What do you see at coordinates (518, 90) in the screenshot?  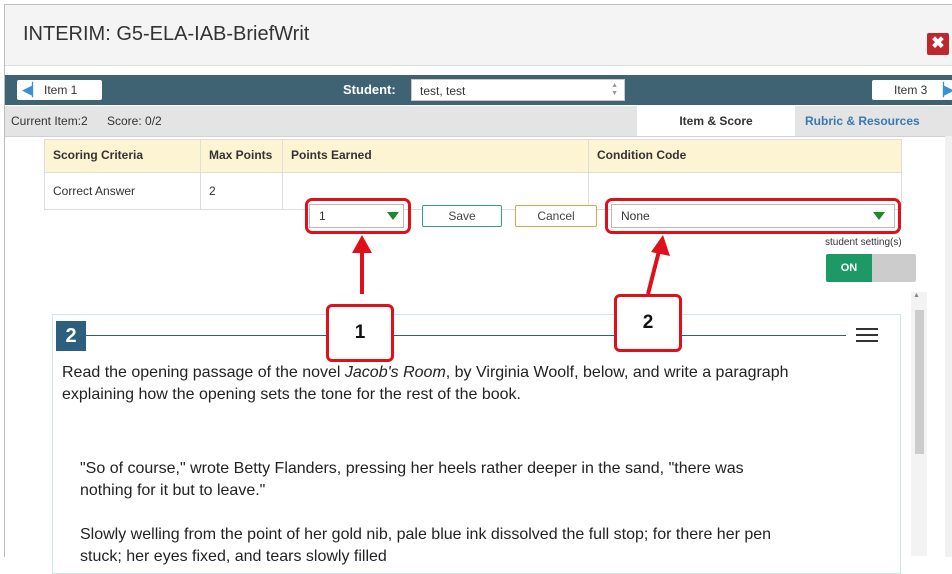 I see `student-select: test, test ▲ ▼` at bounding box center [518, 90].